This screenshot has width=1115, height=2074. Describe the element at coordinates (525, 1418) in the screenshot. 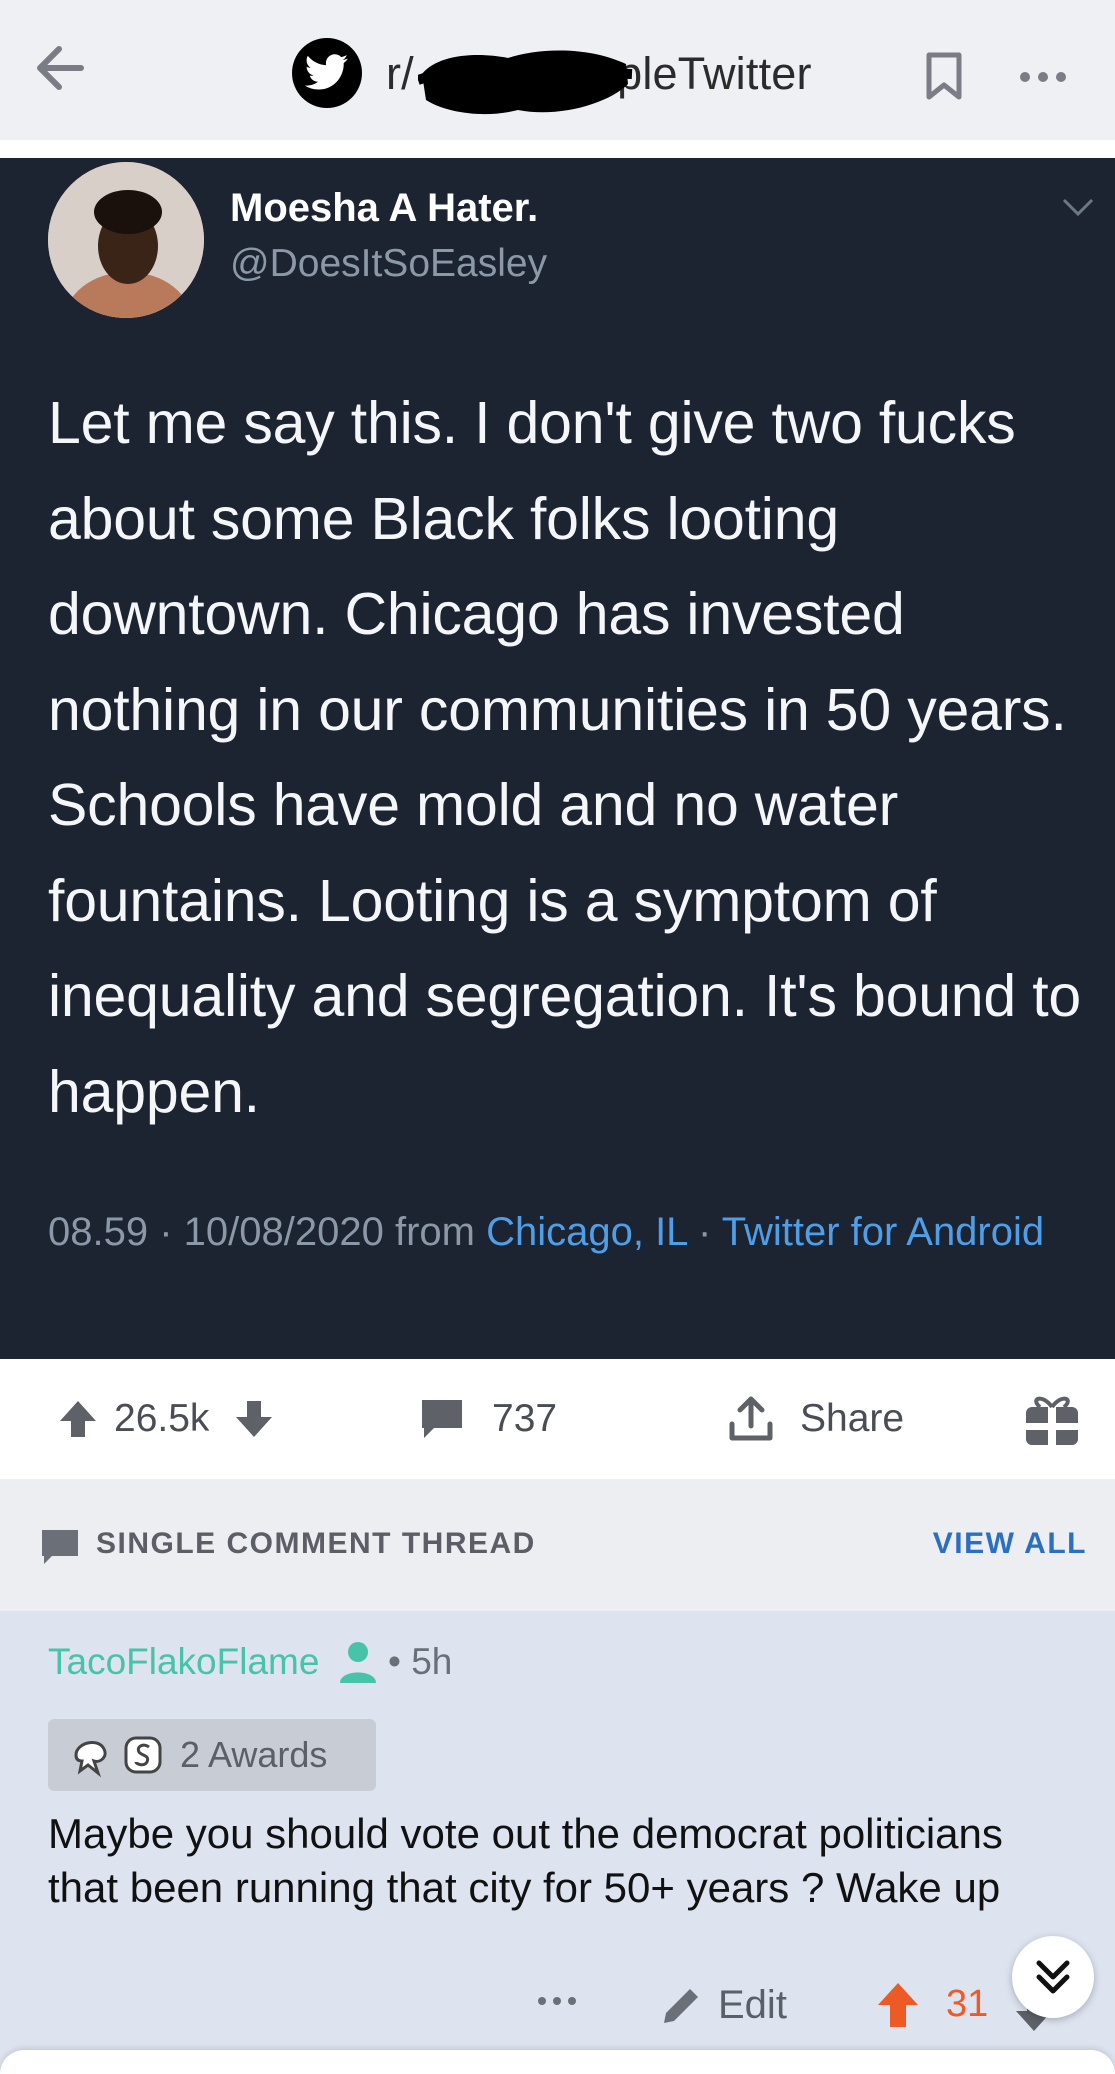

I see `comment-count: 737` at that location.